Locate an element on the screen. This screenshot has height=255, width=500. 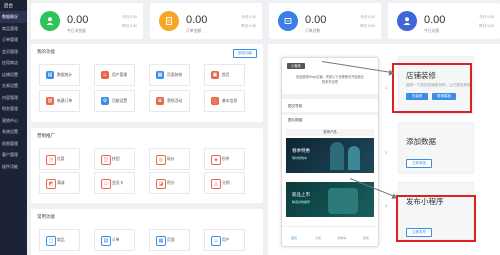
tile-orders: ▤ 订单 is located at coordinates (114, 240).